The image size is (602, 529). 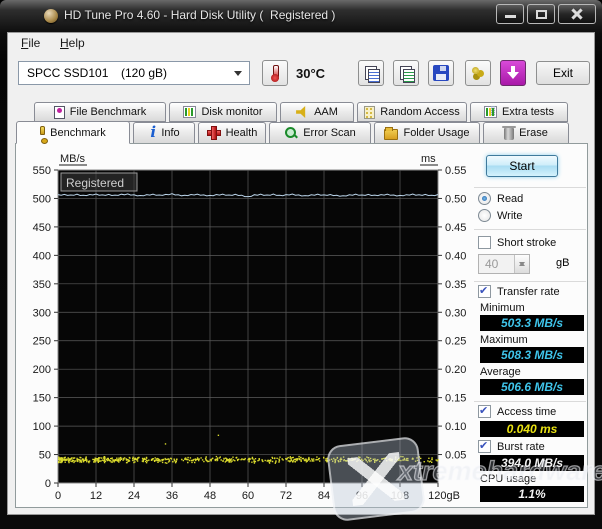 I want to click on cpu-usage-label: CPU usage, so click(x=508, y=479).